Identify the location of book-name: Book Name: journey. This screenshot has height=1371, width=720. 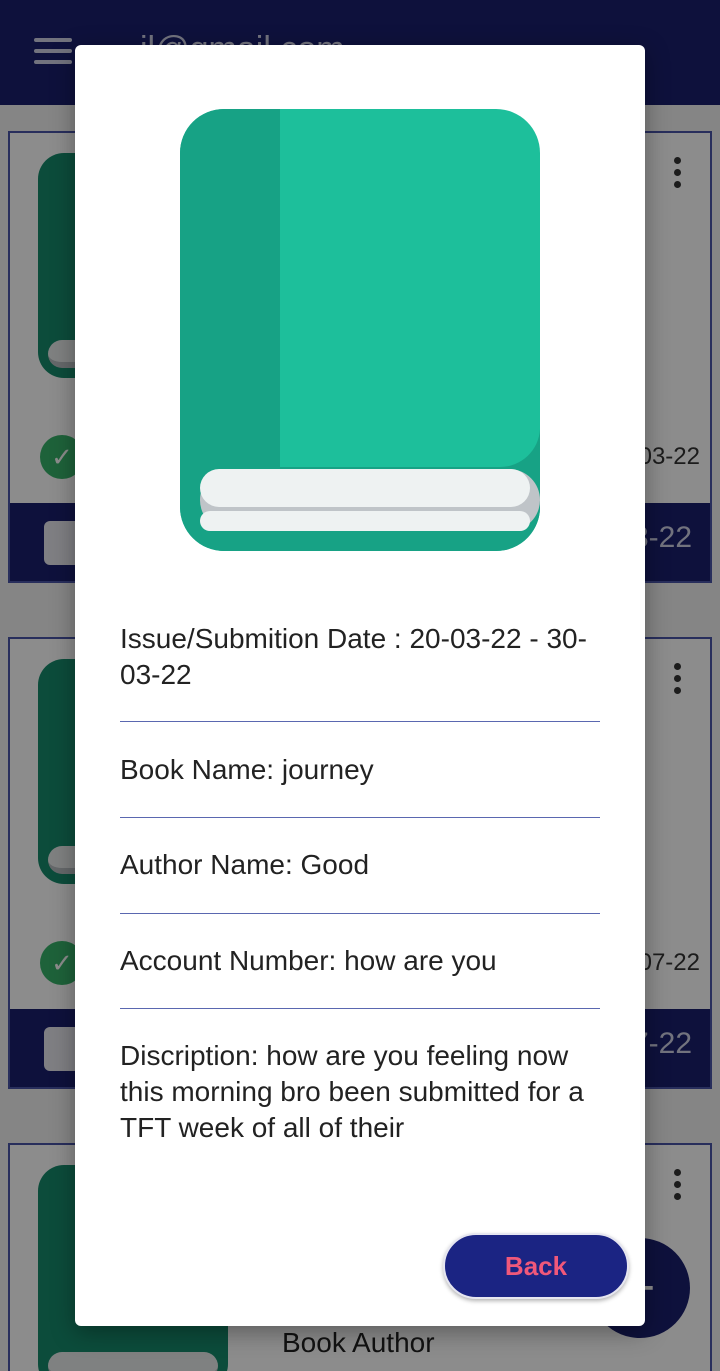
(247, 769).